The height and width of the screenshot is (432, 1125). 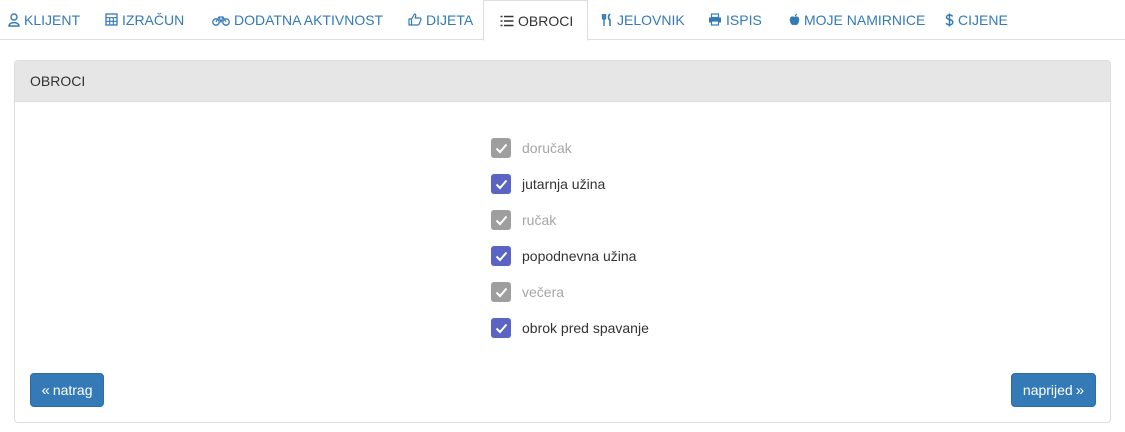 I want to click on tab-obroci: OBROCI, so click(x=536, y=20).